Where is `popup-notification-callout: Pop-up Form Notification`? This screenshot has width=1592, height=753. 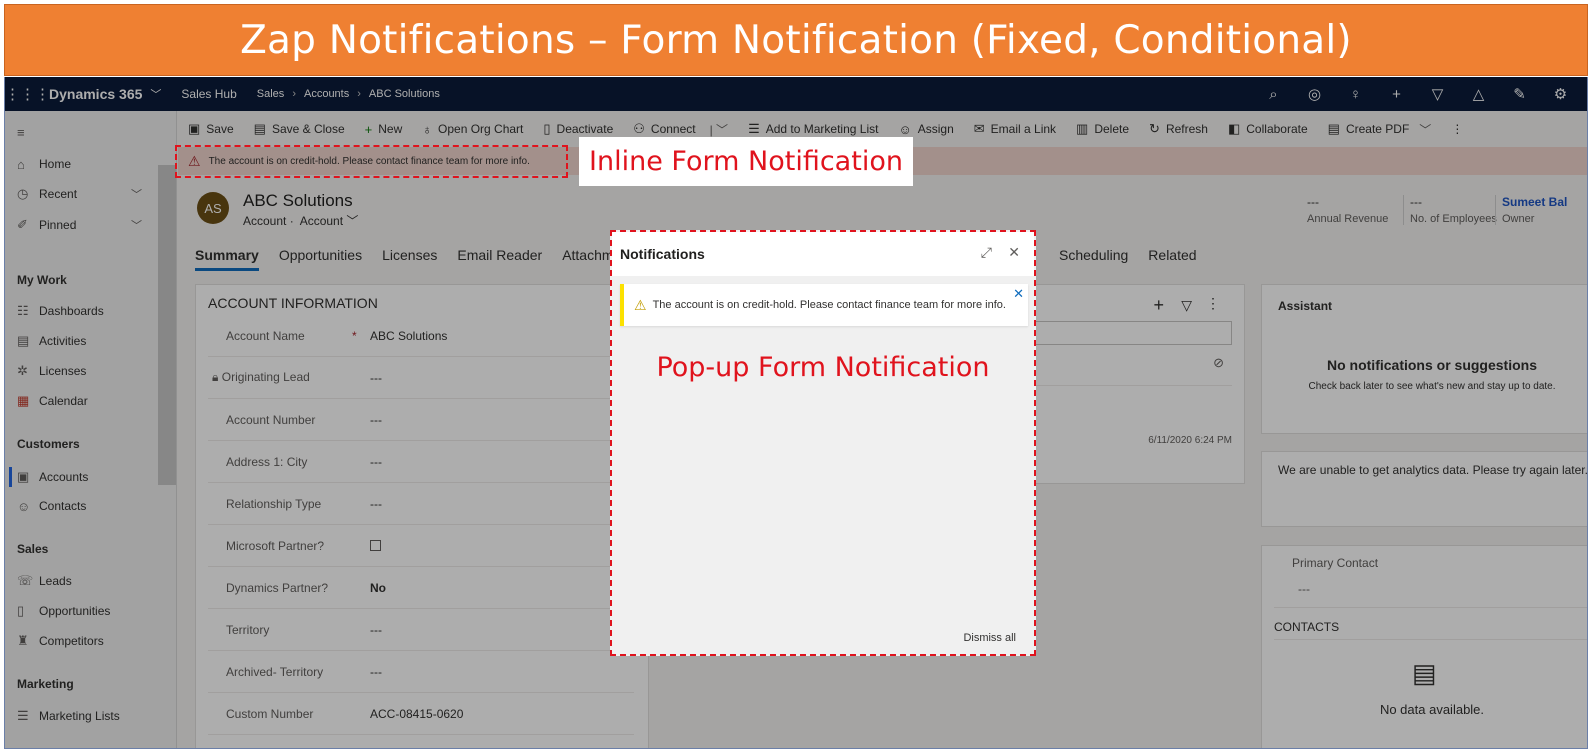
popup-notification-callout: Pop-up Form Notification is located at coordinates (823, 367).